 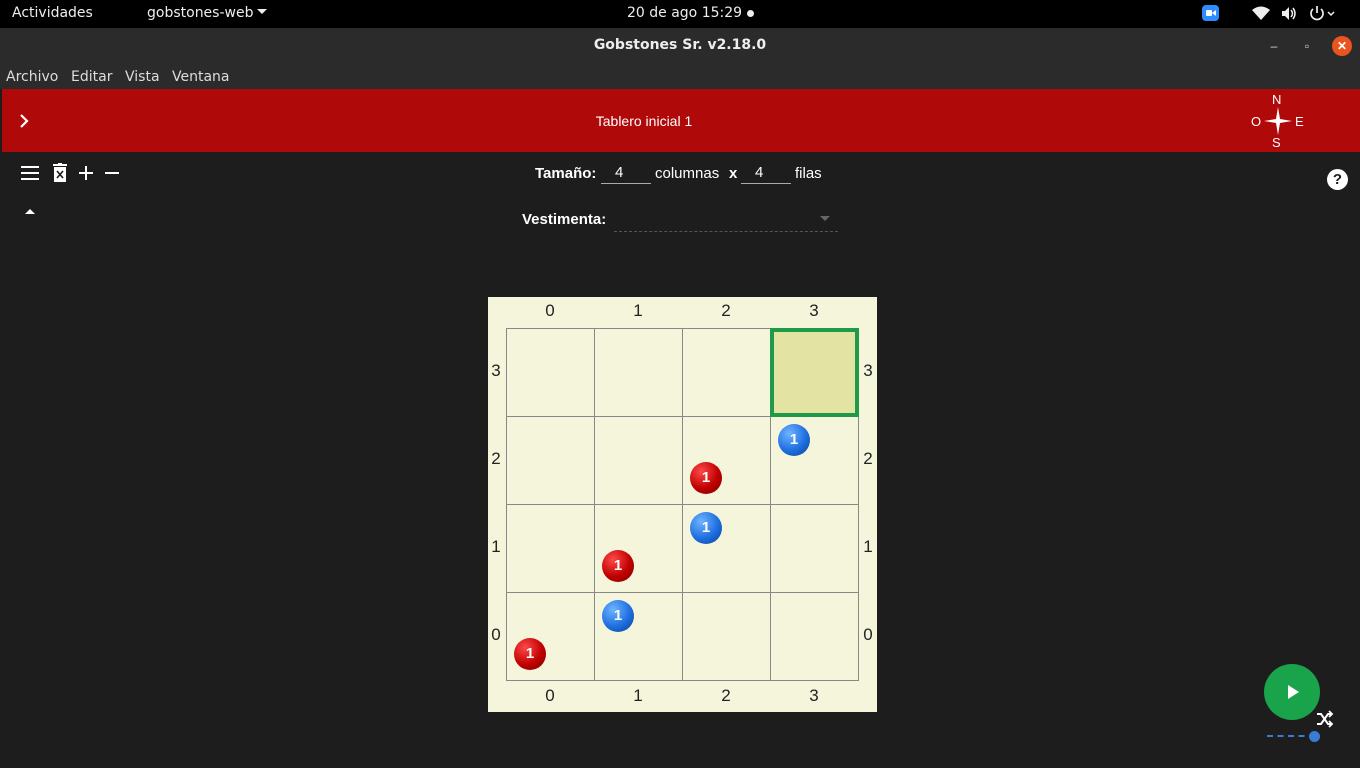 What do you see at coordinates (644, 121) in the screenshot?
I see `board-title: Tablero inicial 1` at bounding box center [644, 121].